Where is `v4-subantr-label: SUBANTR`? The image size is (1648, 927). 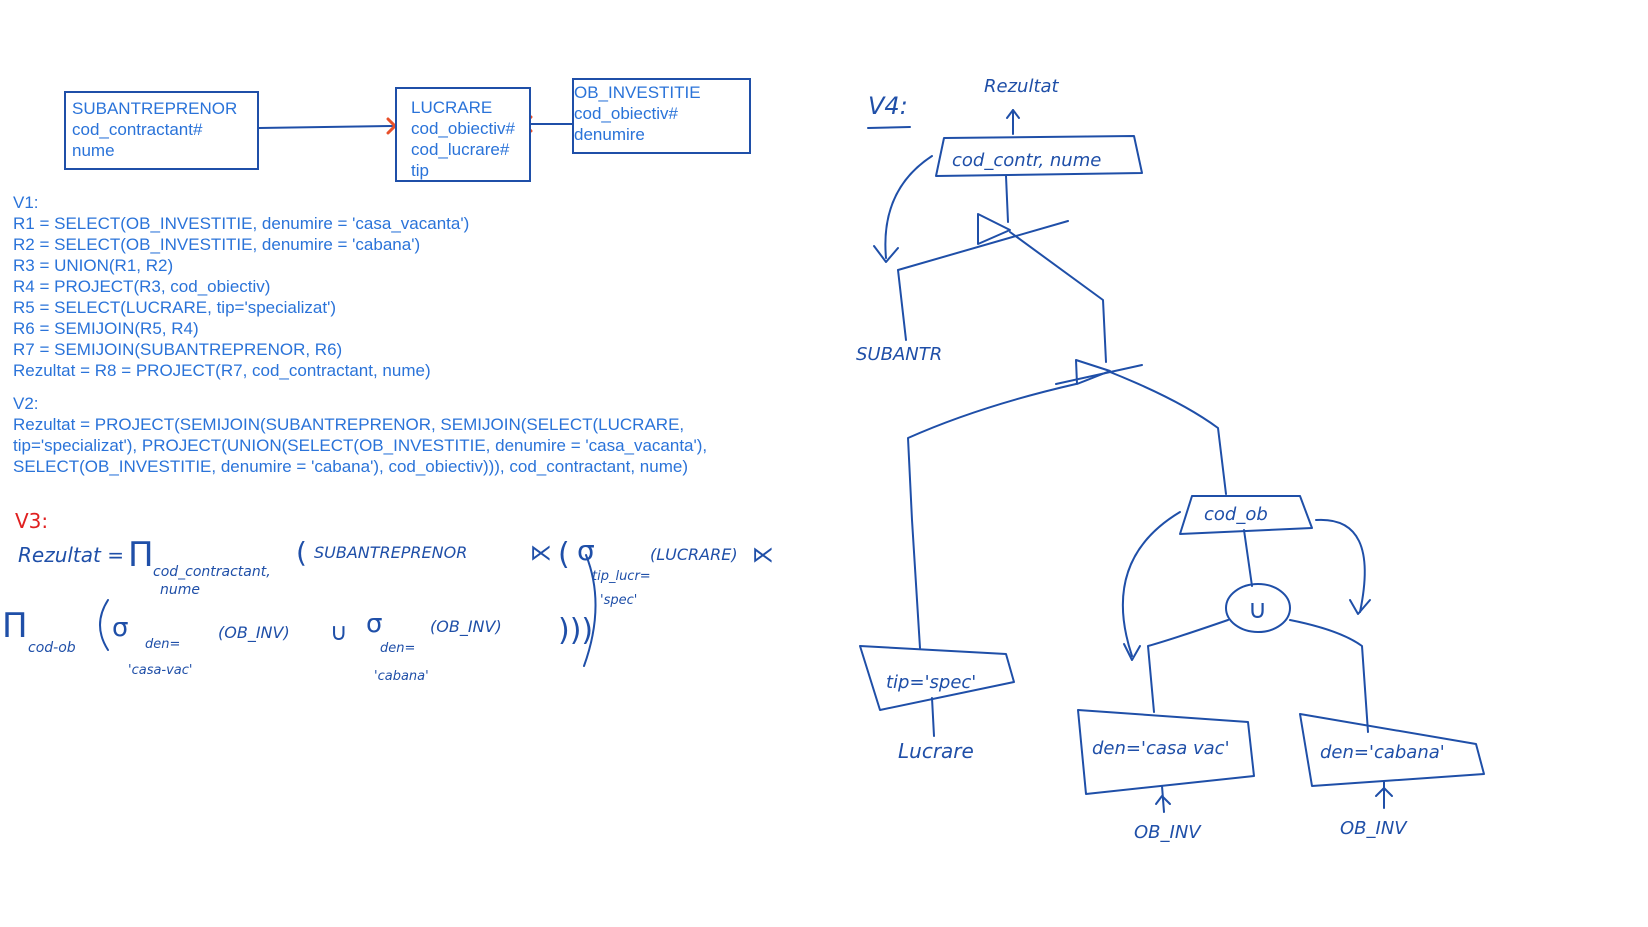 v4-subantr-label: SUBANTR is located at coordinates (899, 354).